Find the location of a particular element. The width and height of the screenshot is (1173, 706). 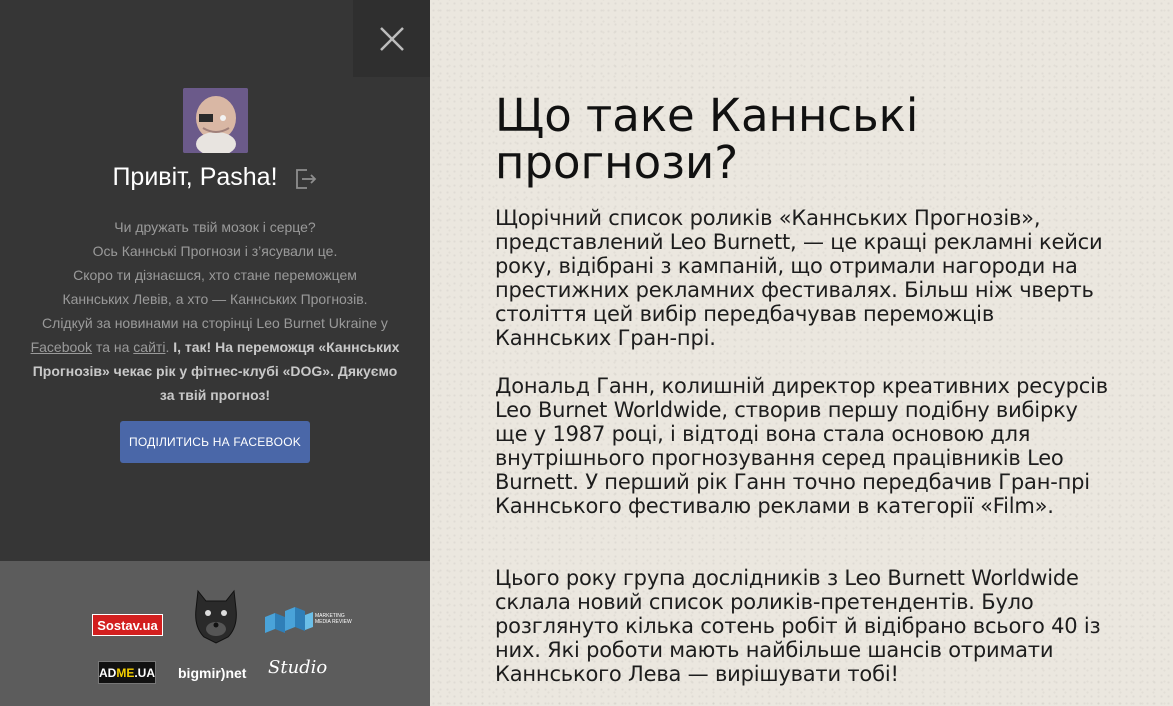

partners-logos: Sostav.ua MARKETING MEDIA REVIEW AD ME .UA is located at coordinates (215, 633).